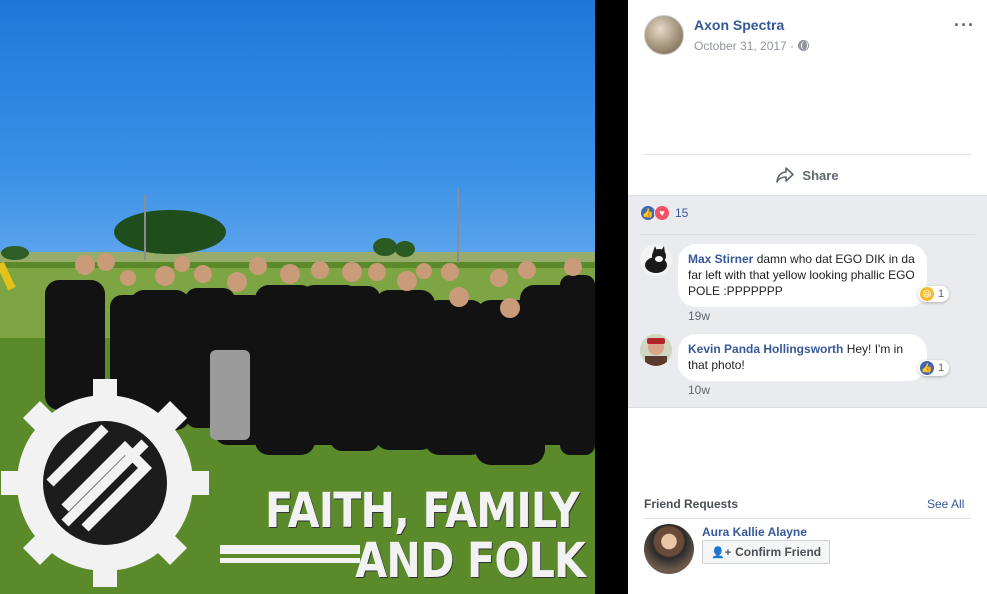 The image size is (987, 594). Describe the element at coordinates (778, 552) in the screenshot. I see `confirm-friend-label: Confirm Friend` at that location.